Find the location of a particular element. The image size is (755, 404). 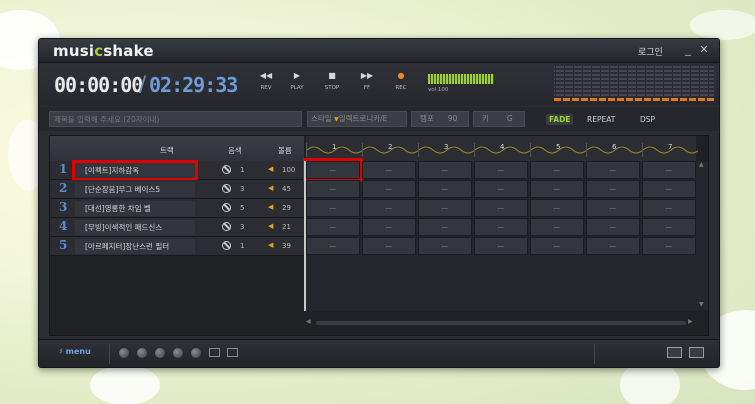

bar-marker: 1 is located at coordinates (334, 150).